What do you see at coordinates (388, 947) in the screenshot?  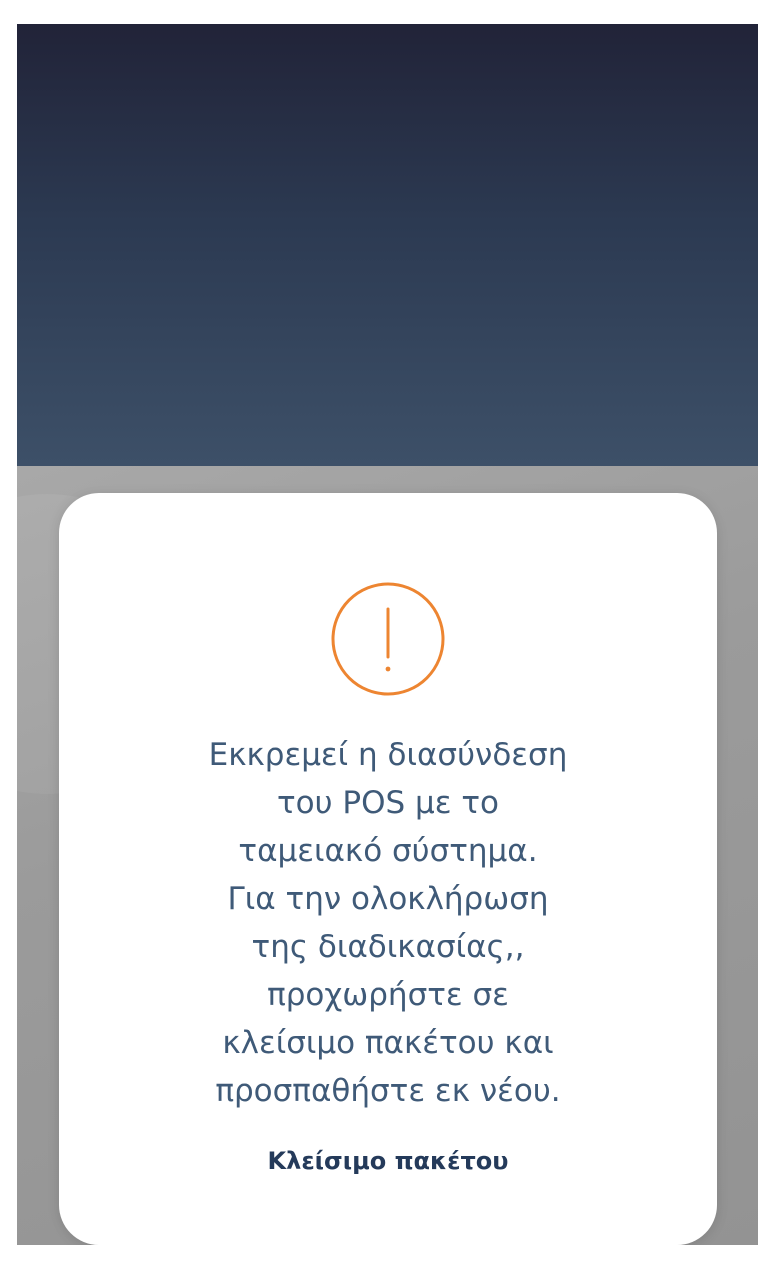 I see `message-line: της διαδικασίας,,` at bounding box center [388, 947].